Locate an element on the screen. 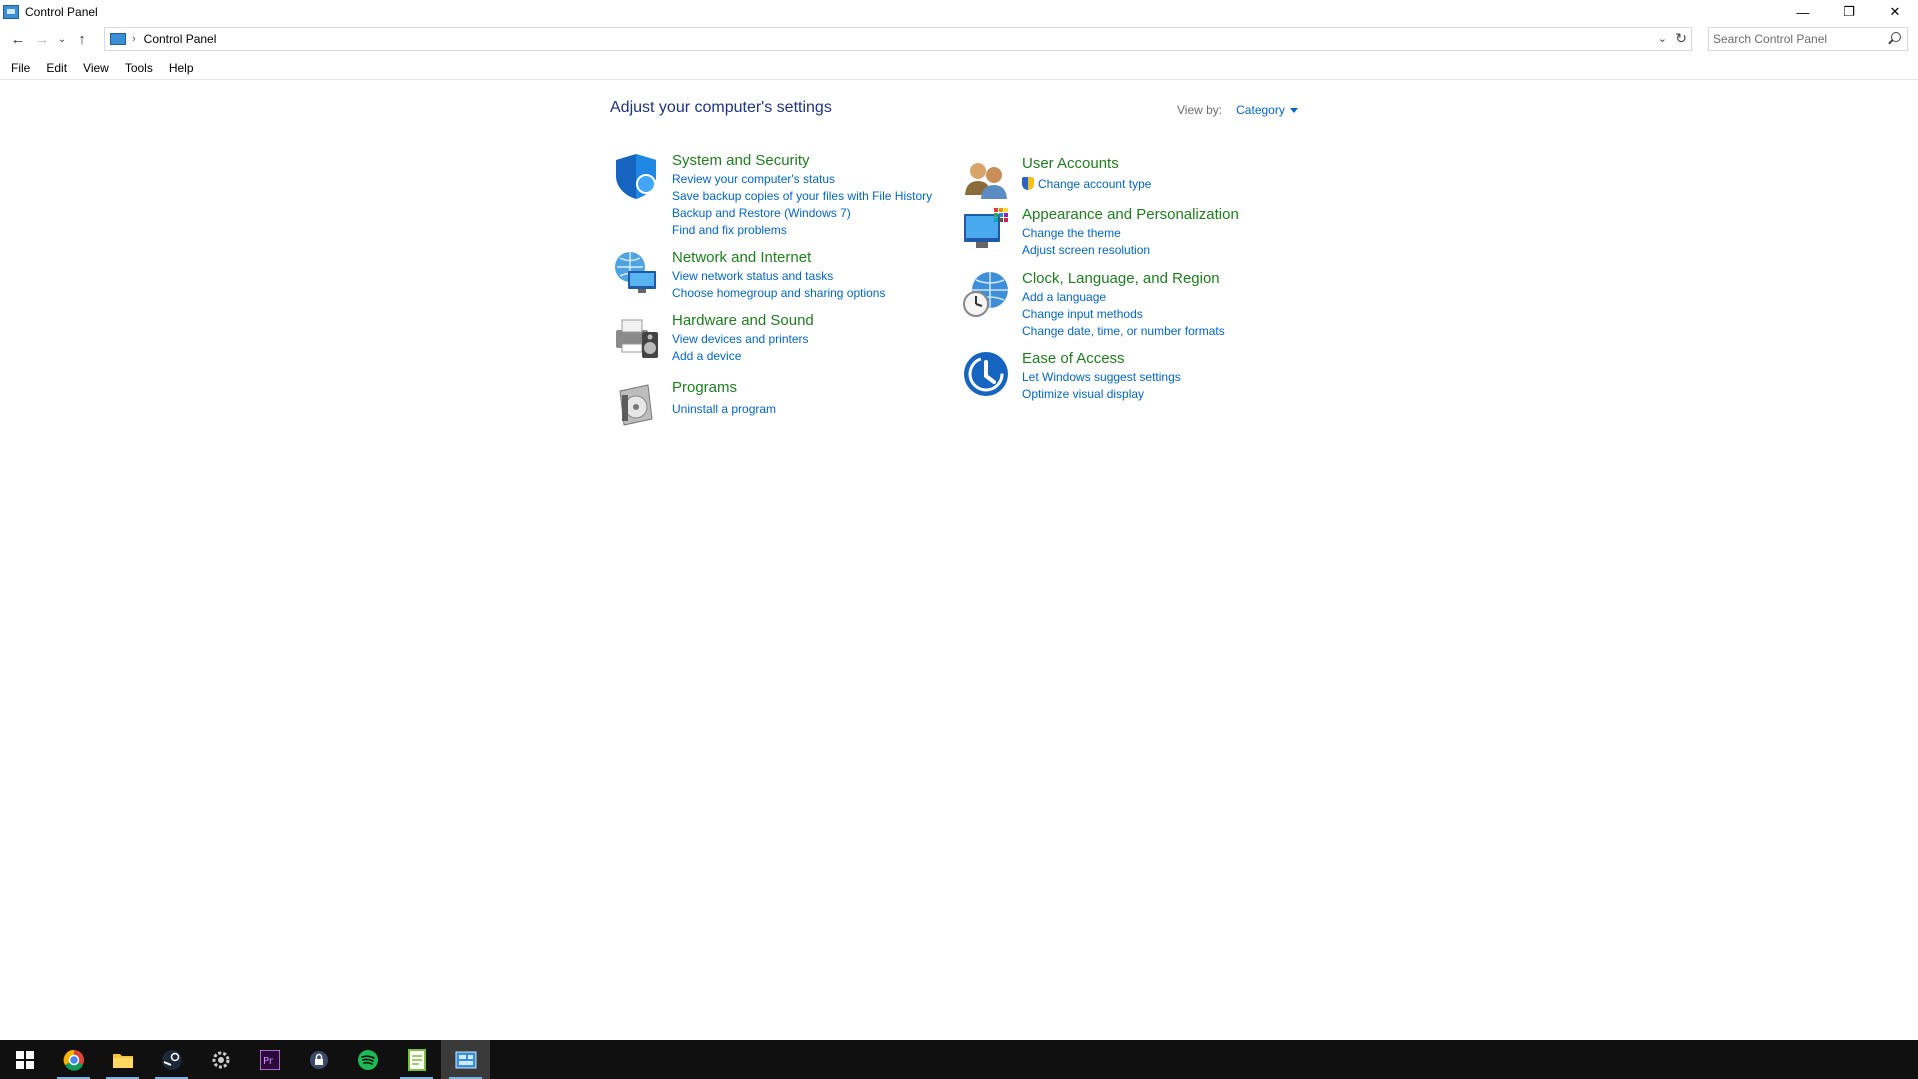  settings-icon is located at coordinates (220, 1059).